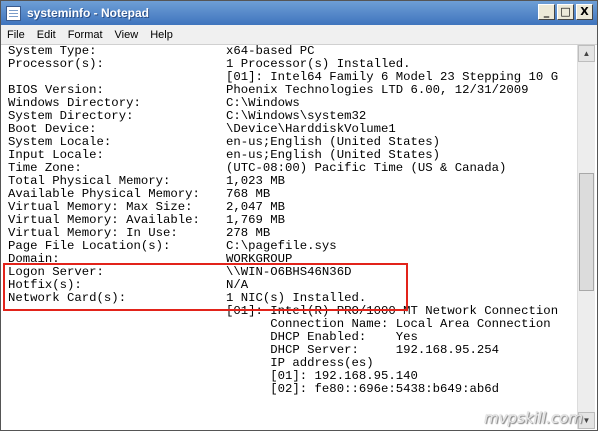 The image size is (598, 431). What do you see at coordinates (586, 53) in the screenshot?
I see `scroll-up-arrow-icon: ▲` at bounding box center [586, 53].